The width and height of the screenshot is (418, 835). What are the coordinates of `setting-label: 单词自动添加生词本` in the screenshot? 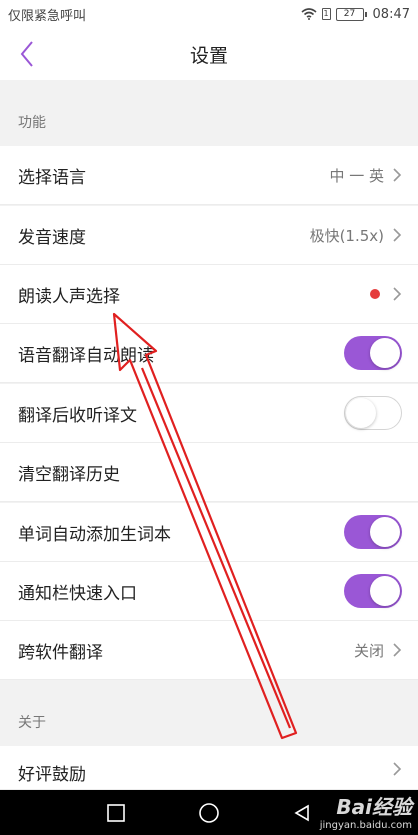 It's located at (94, 534).